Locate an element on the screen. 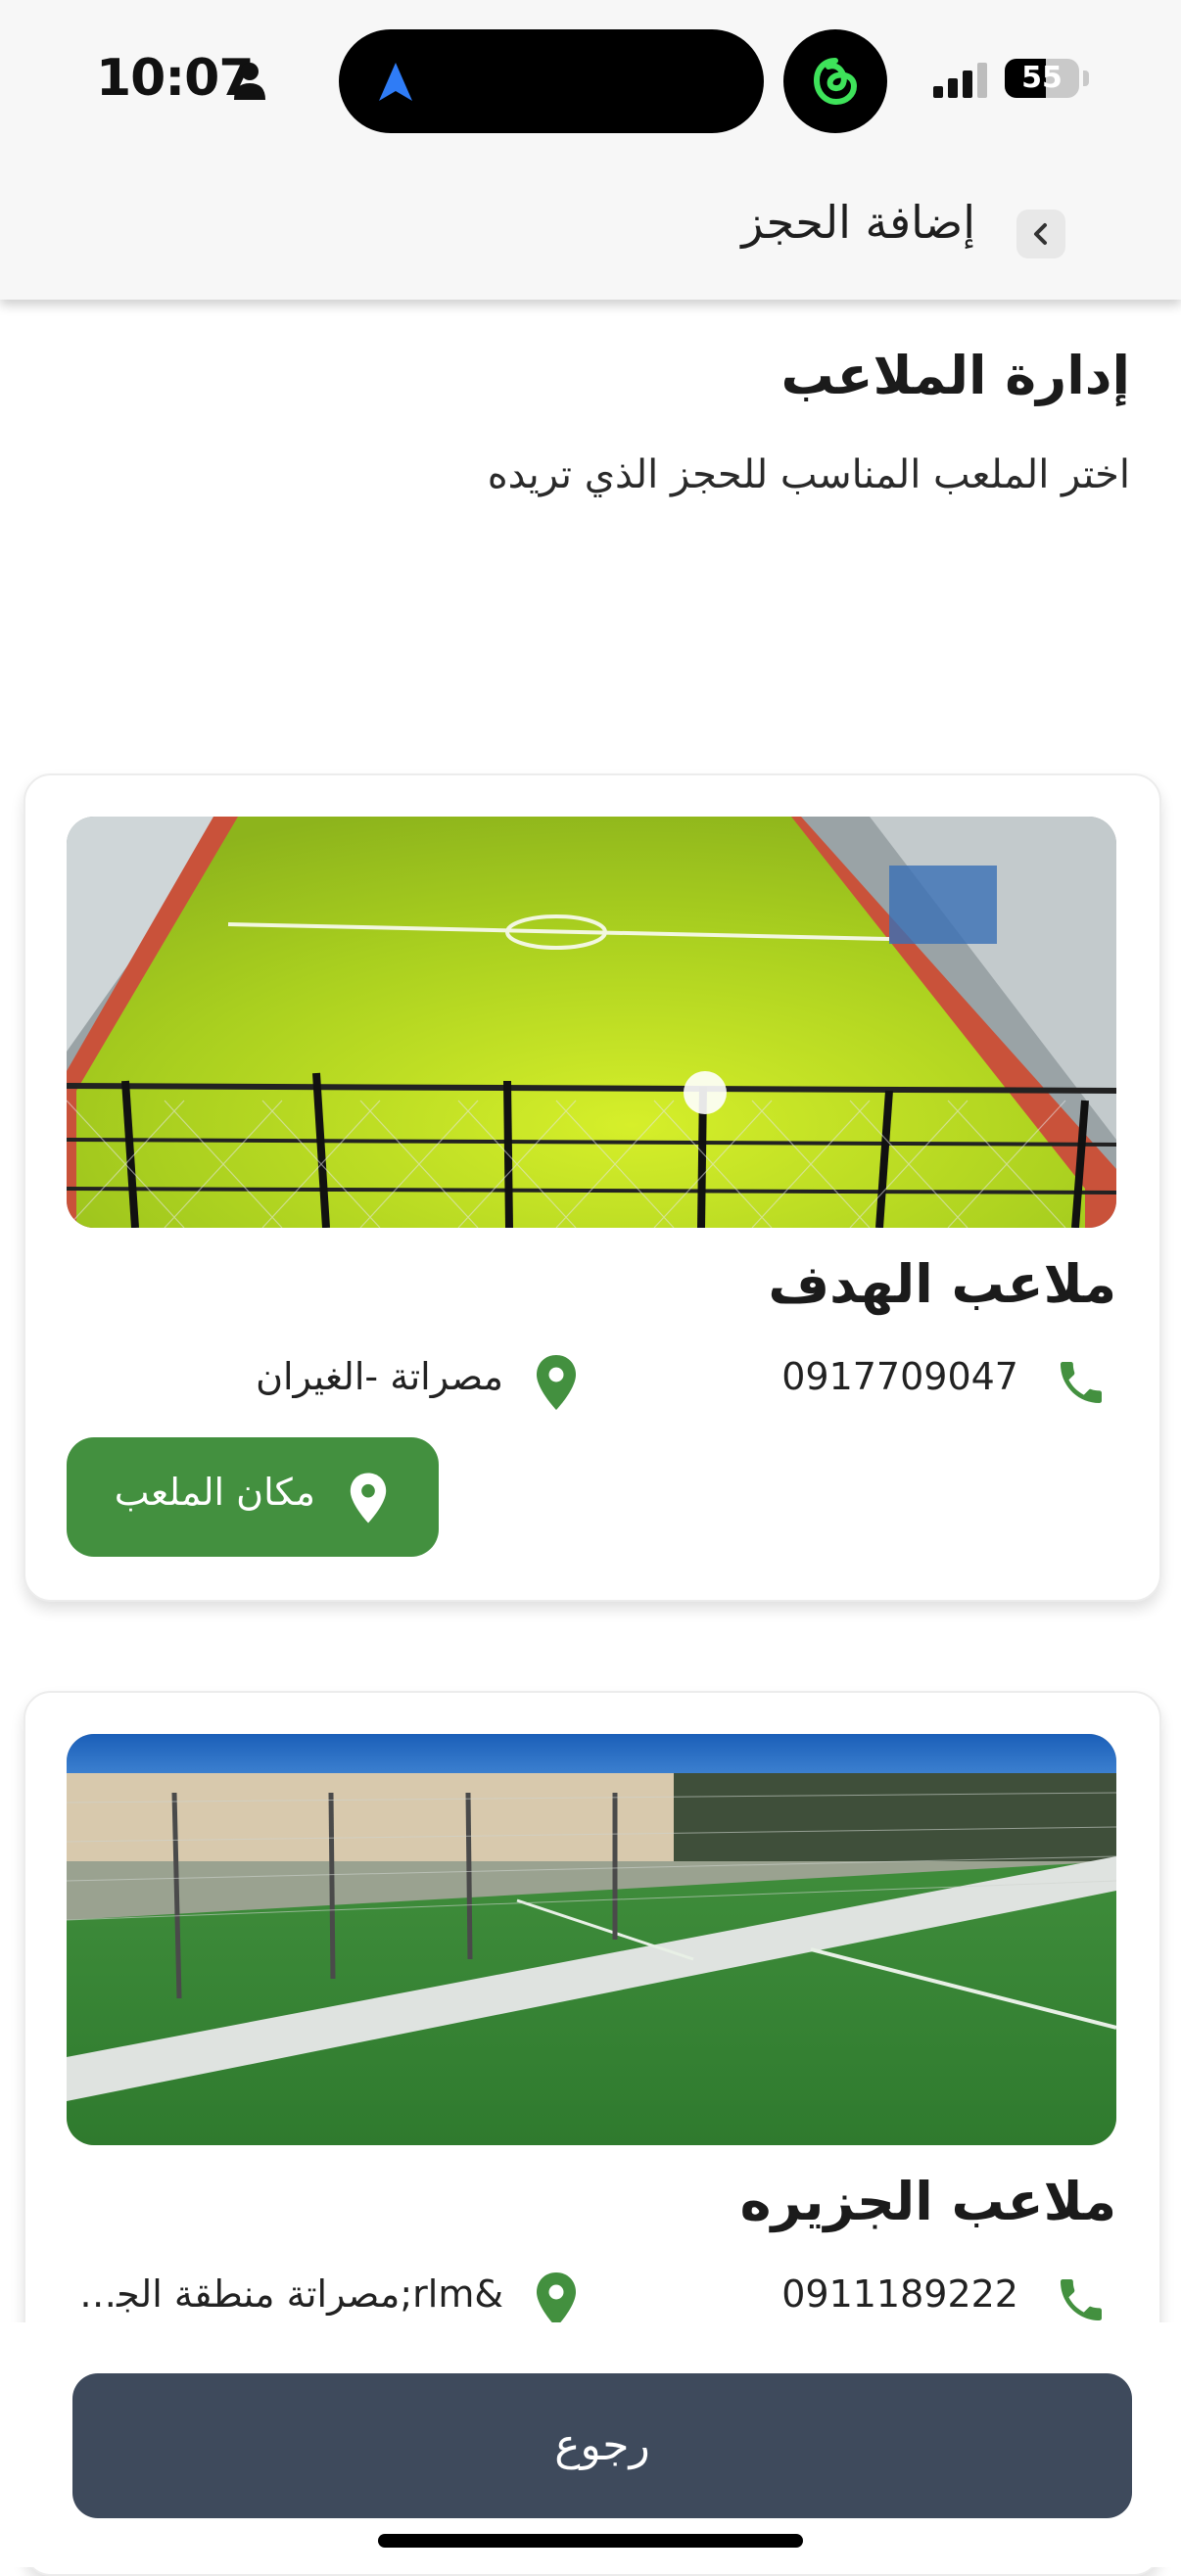 This screenshot has height=2576, width=1181. status-time: 10:07 is located at coordinates (176, 78).